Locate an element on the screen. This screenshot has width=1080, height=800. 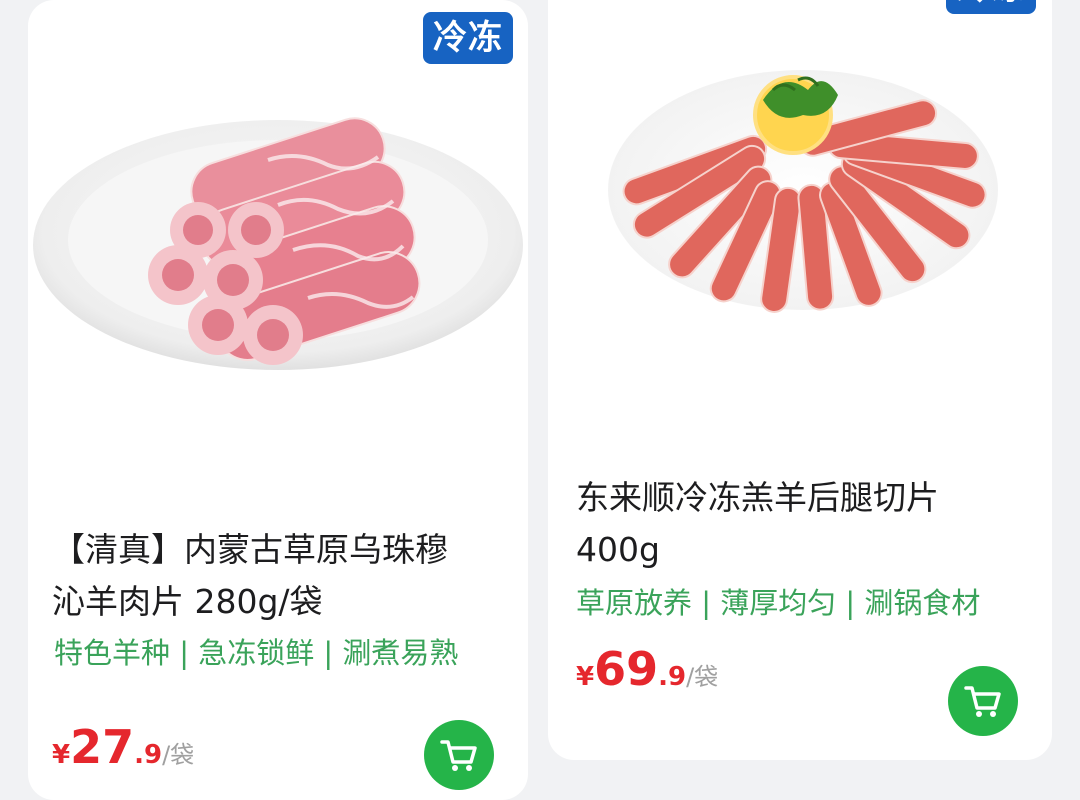
product-title-line-1: 【清真】内蒙古草原乌珠穆 is located at coordinates (250, 549).